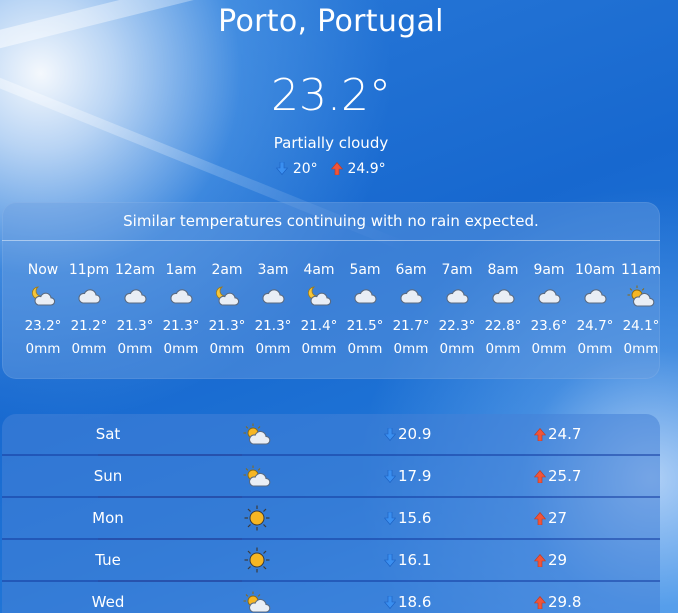 The height and width of the screenshot is (613, 678). What do you see at coordinates (565, 602) in the screenshot?
I see `day-high-value: 29.8` at bounding box center [565, 602].